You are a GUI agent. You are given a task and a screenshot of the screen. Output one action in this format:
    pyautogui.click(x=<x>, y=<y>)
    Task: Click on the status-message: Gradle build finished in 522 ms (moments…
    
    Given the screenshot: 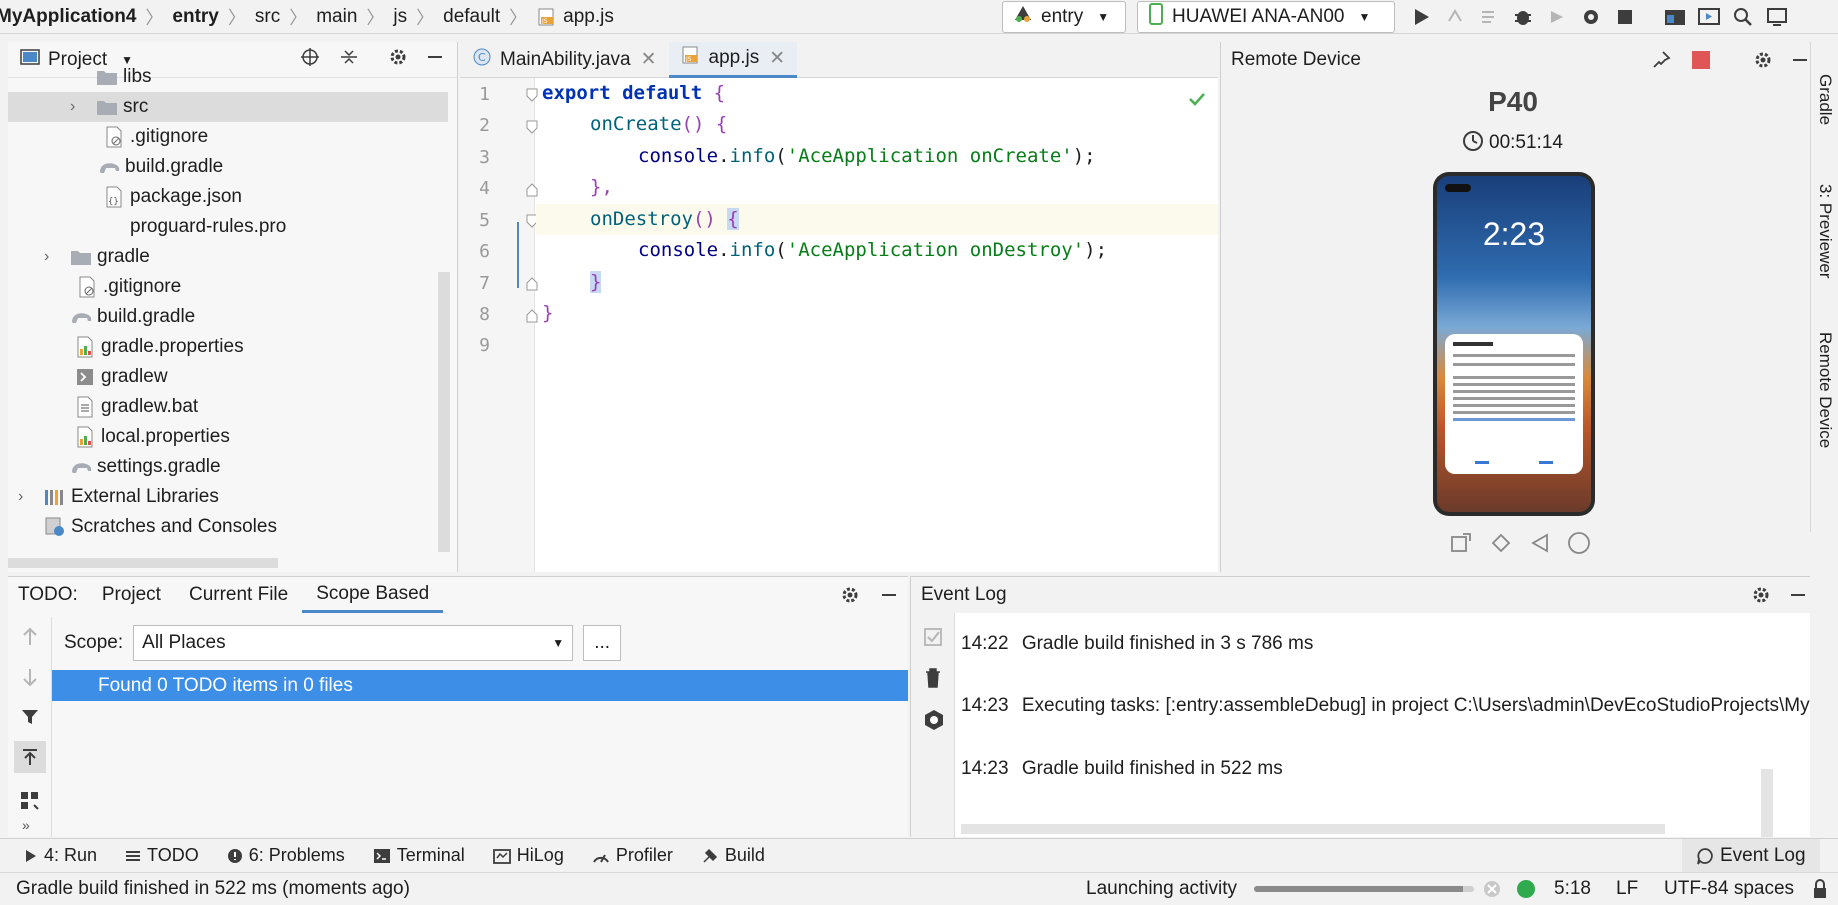 What is the action you would take?
    pyautogui.click(x=213, y=889)
    